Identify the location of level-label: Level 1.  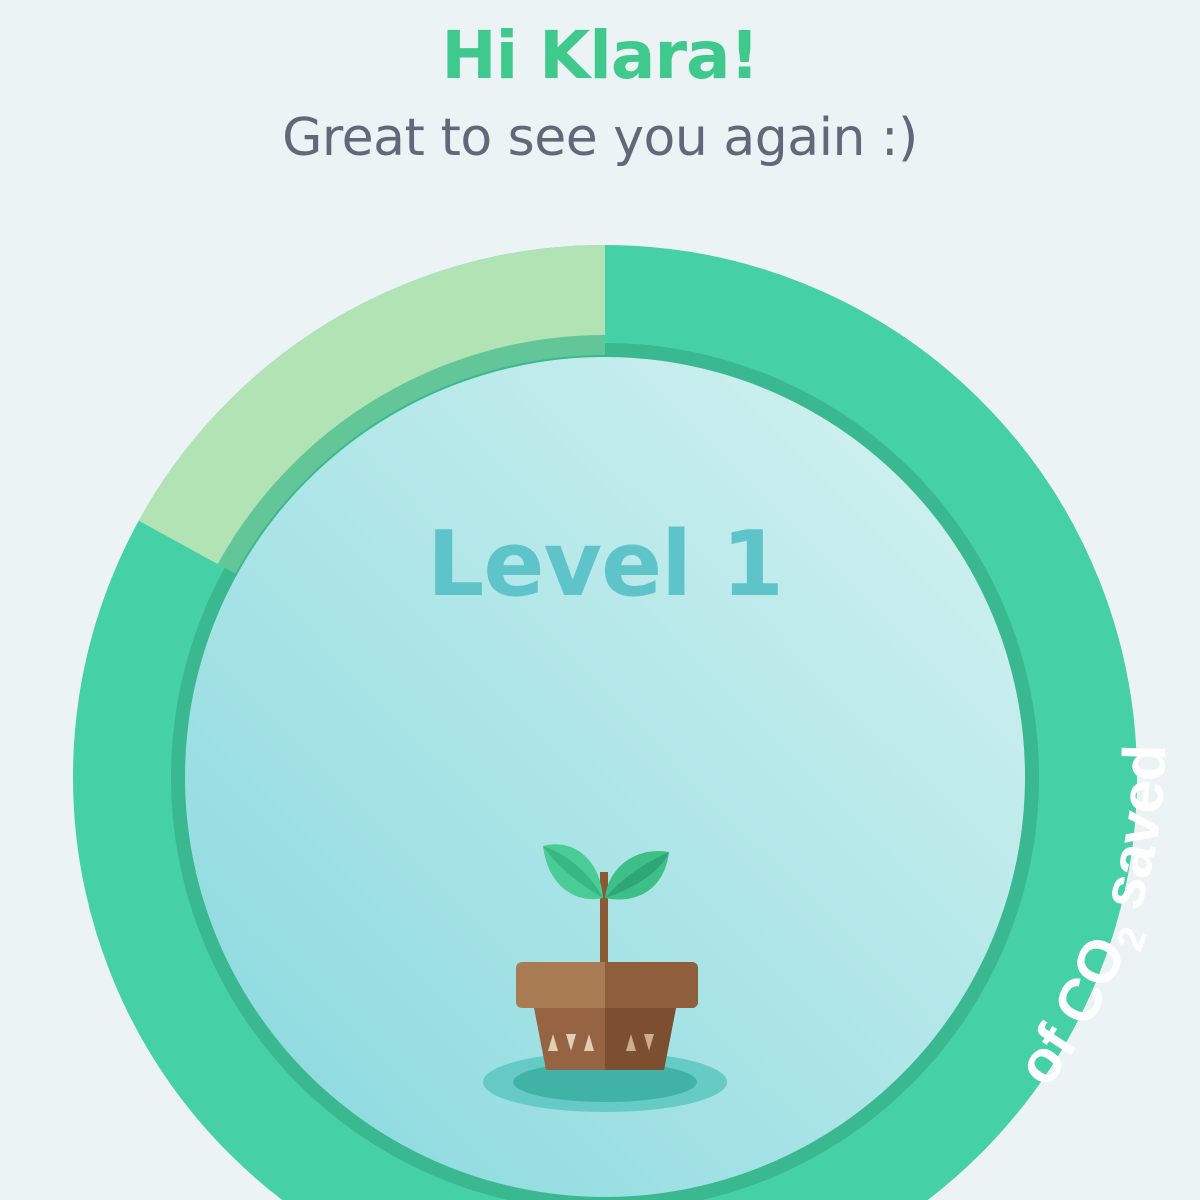
(605, 564).